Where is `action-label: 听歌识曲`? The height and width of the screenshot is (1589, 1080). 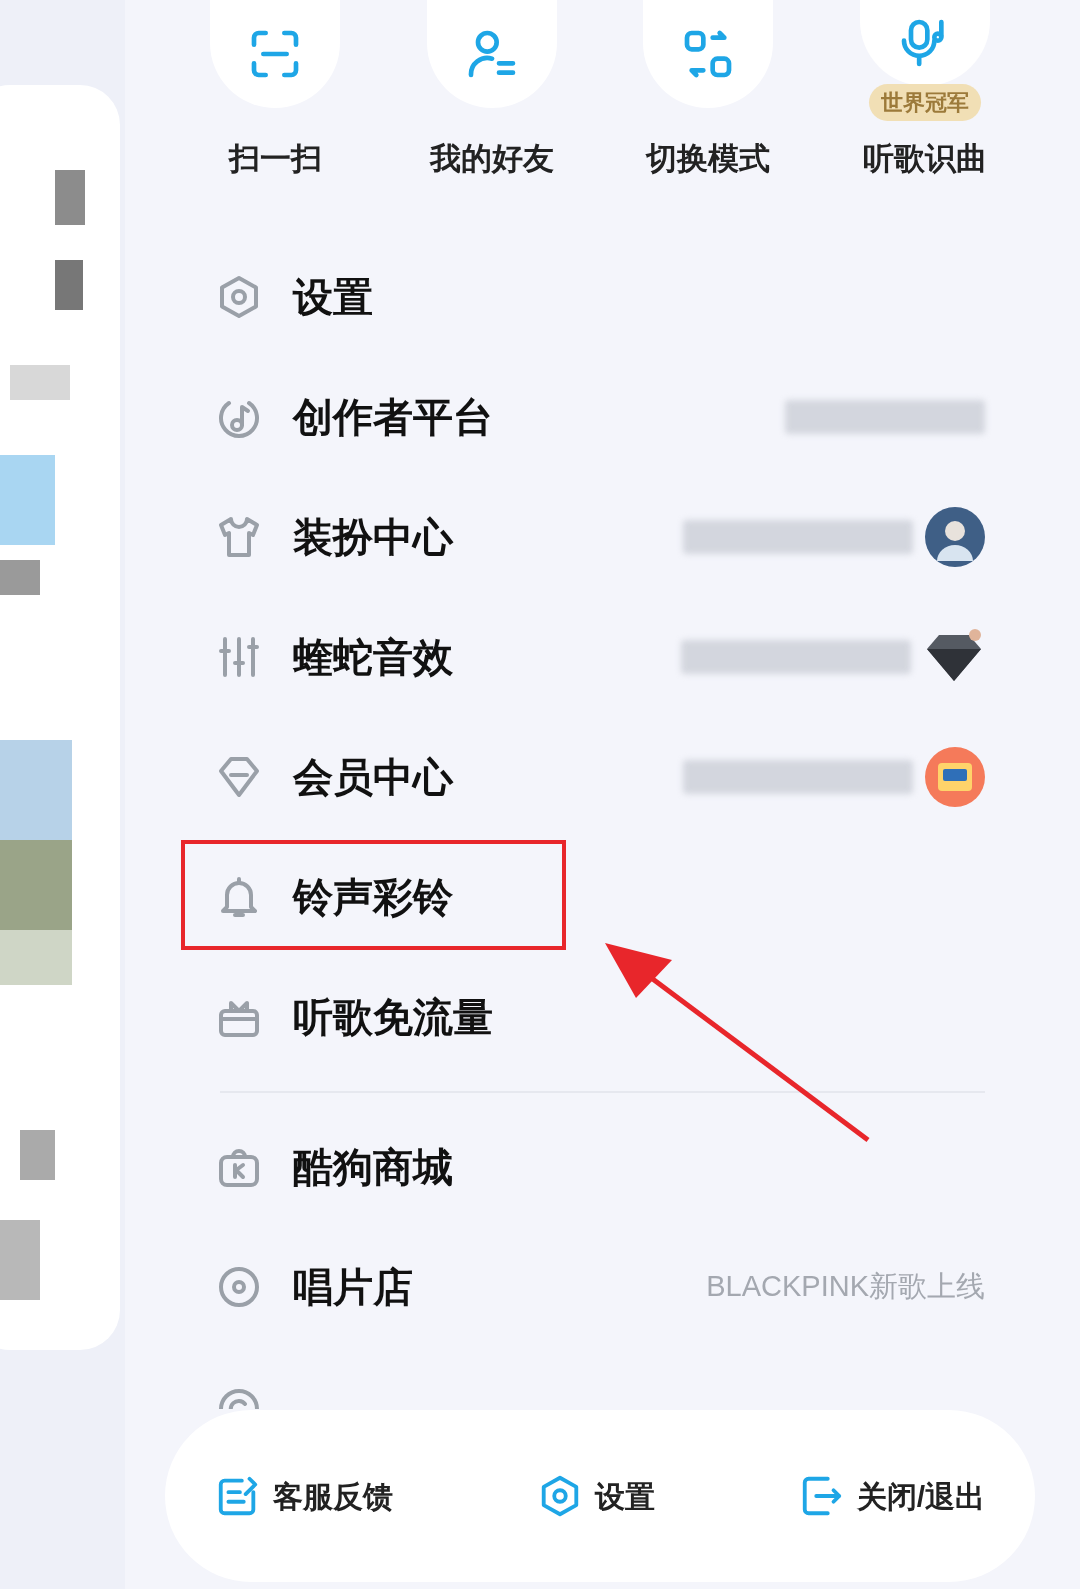
action-label: 听歌识曲 is located at coordinates (924, 159).